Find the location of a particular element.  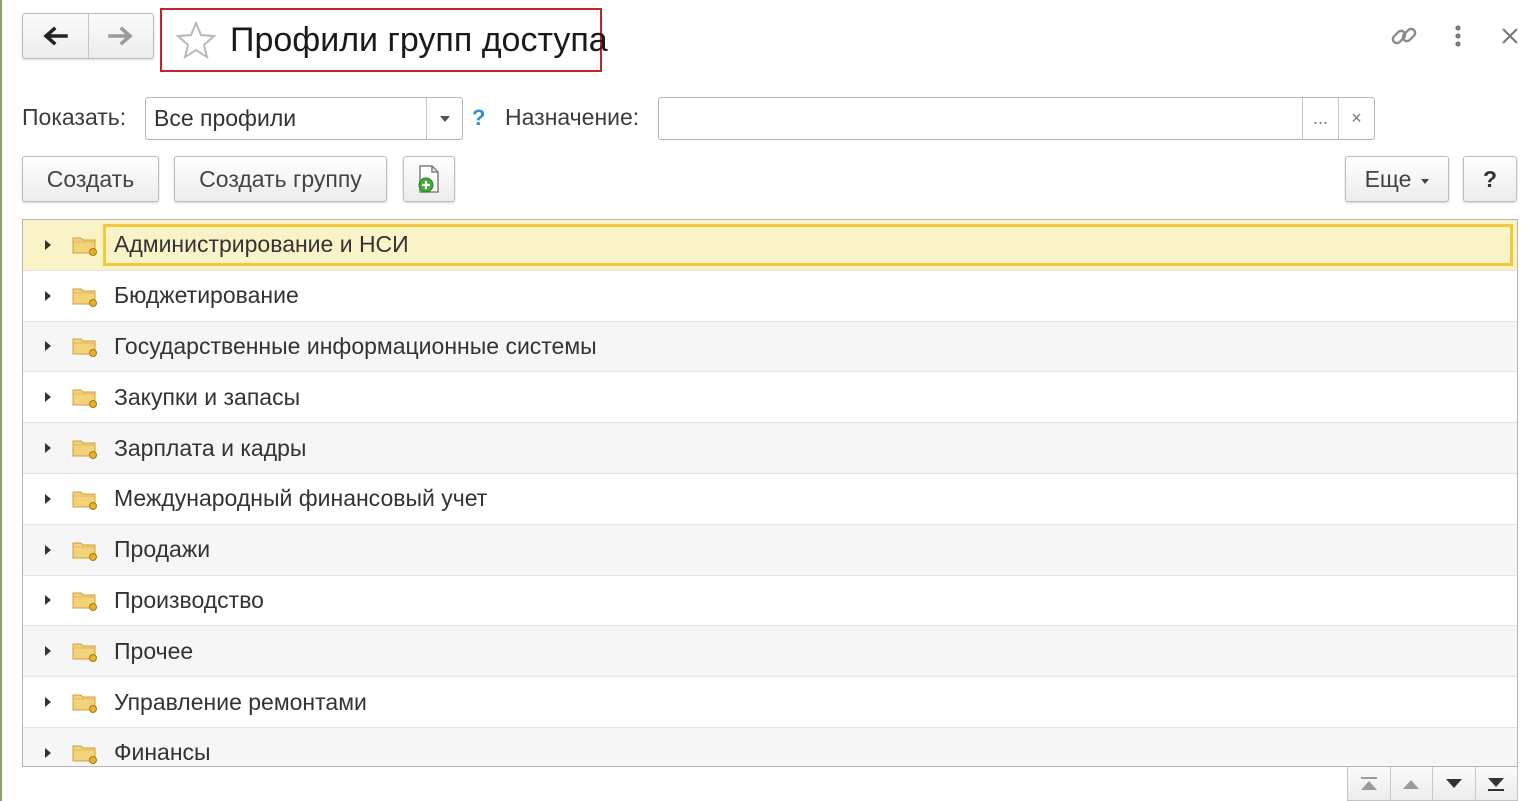

star-icon is located at coordinates (196, 40).